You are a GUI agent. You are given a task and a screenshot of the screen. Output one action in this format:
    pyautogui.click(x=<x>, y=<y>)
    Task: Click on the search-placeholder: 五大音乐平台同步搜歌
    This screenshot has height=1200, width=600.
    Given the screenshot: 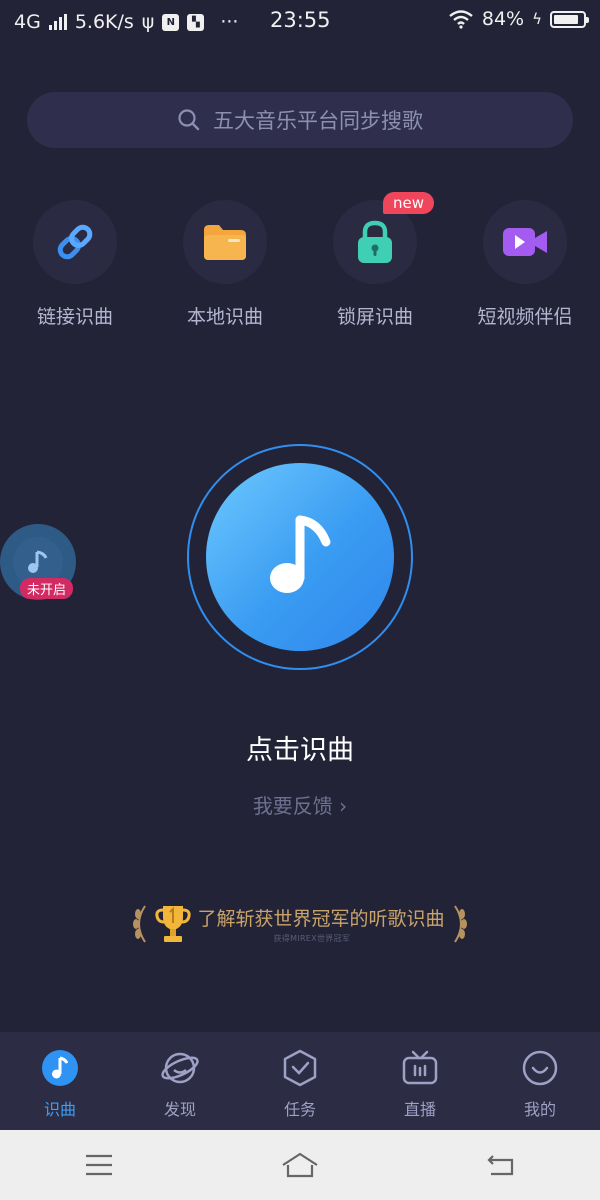 What is the action you would take?
    pyautogui.click(x=318, y=121)
    